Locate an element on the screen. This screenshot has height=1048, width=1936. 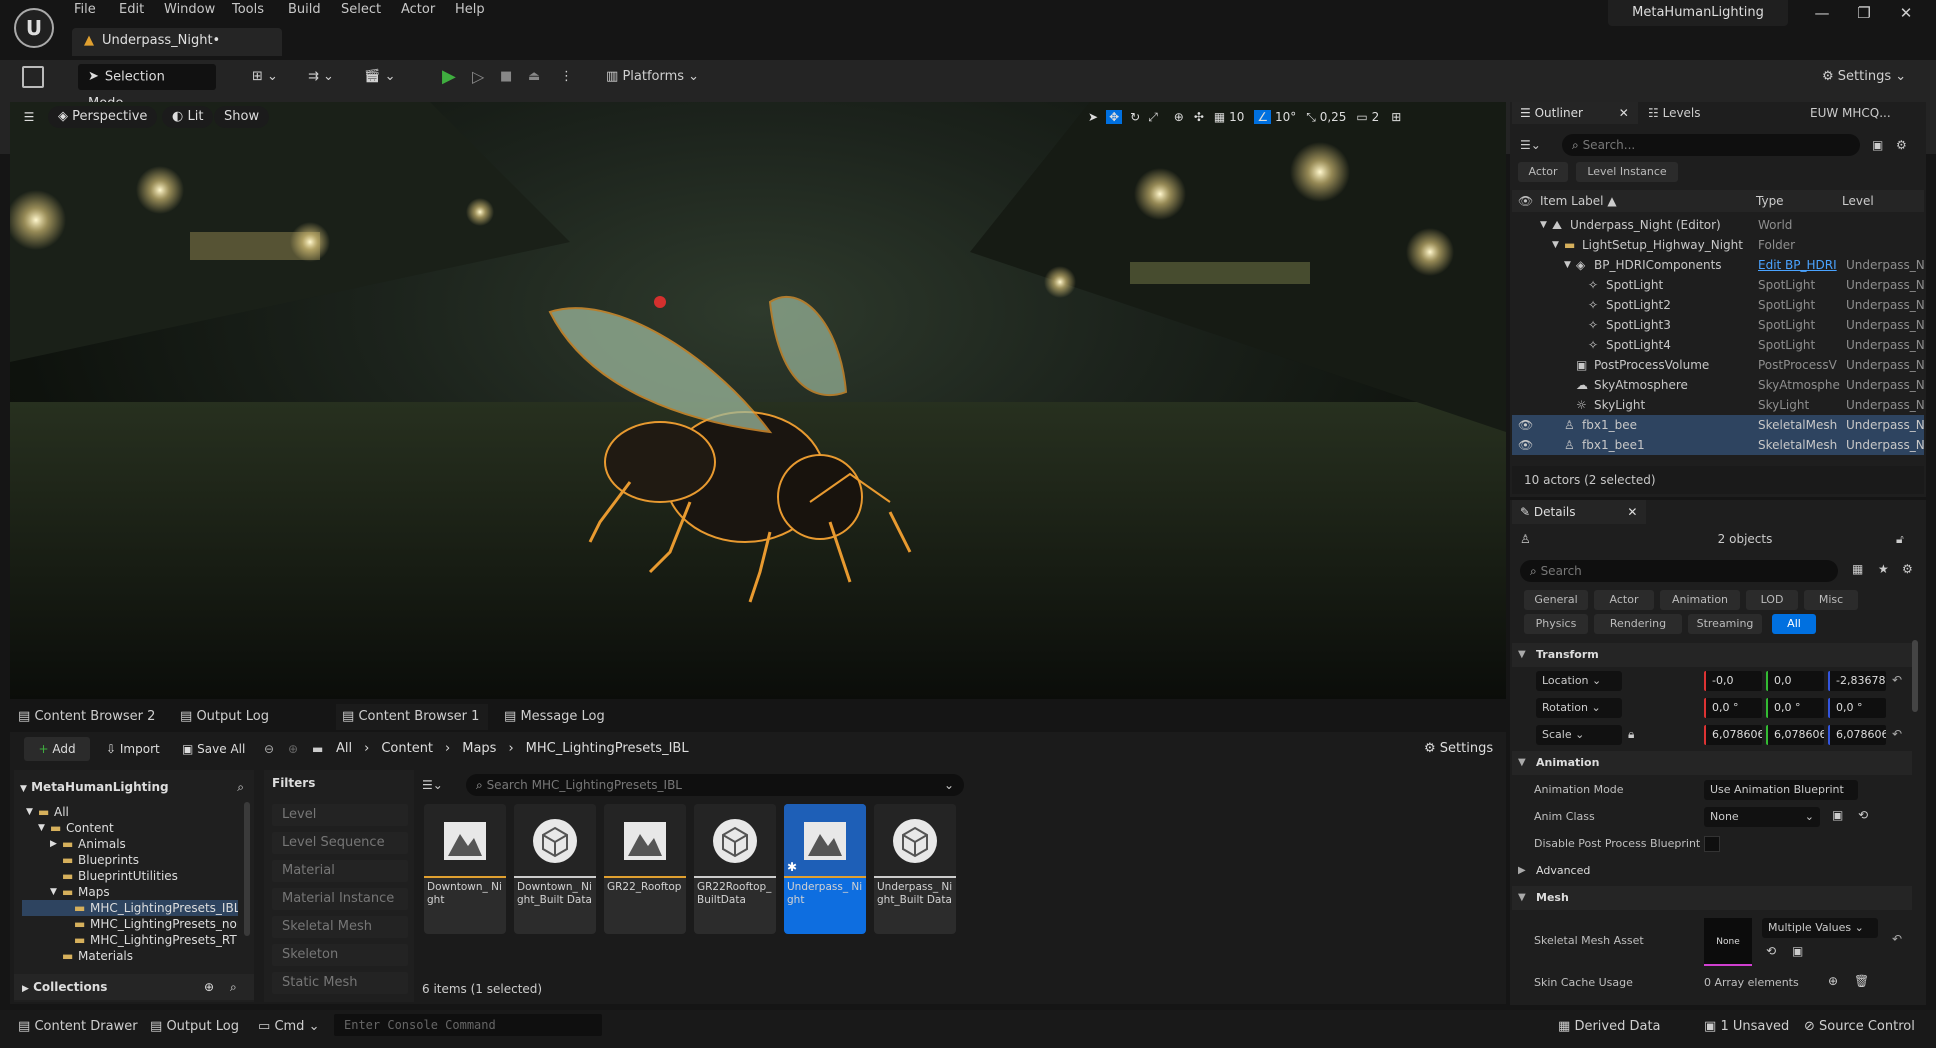
menu-actor: Actor is located at coordinates (418, 12).